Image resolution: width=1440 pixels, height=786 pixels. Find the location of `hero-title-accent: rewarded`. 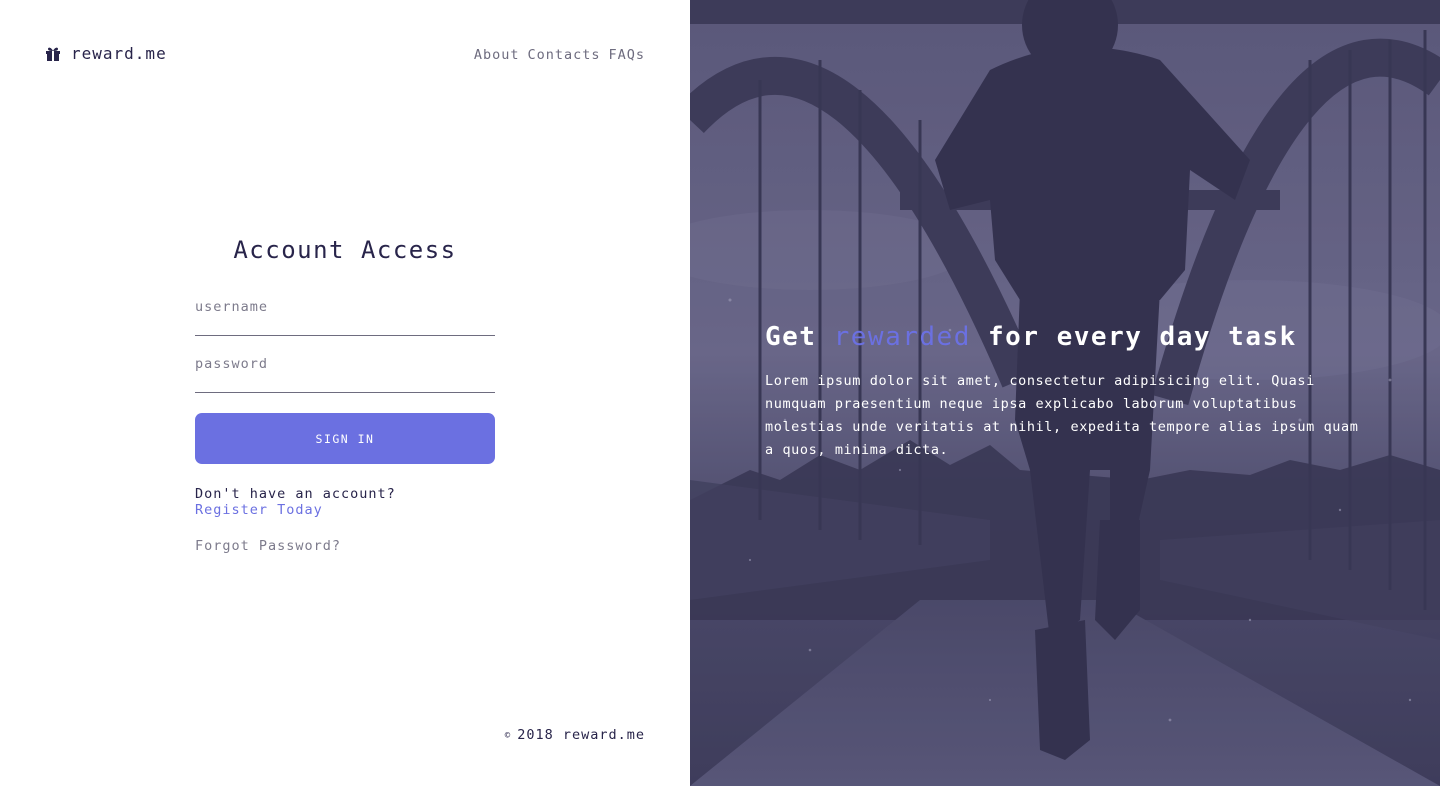

hero-title-accent: rewarded is located at coordinates (902, 337).